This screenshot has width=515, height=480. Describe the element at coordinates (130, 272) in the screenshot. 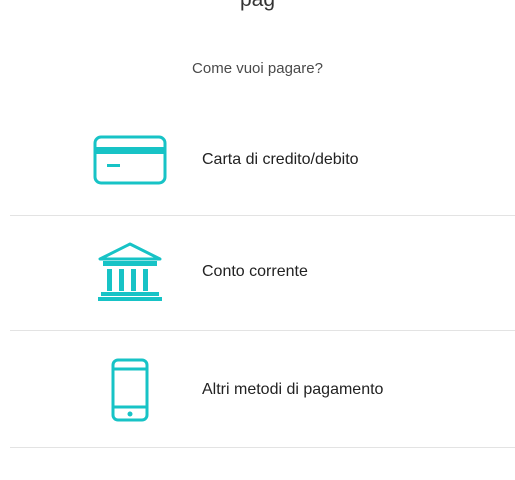

I see `bank-icon` at that location.